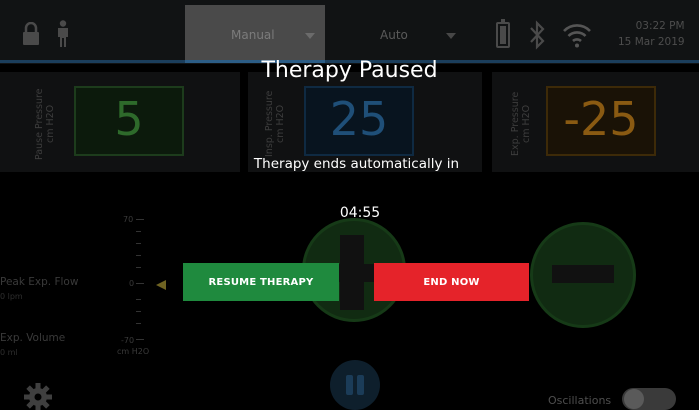 The width and height of the screenshot is (699, 410). What do you see at coordinates (580, 400) in the screenshot?
I see `oscillations-label: Oscillations` at bounding box center [580, 400].